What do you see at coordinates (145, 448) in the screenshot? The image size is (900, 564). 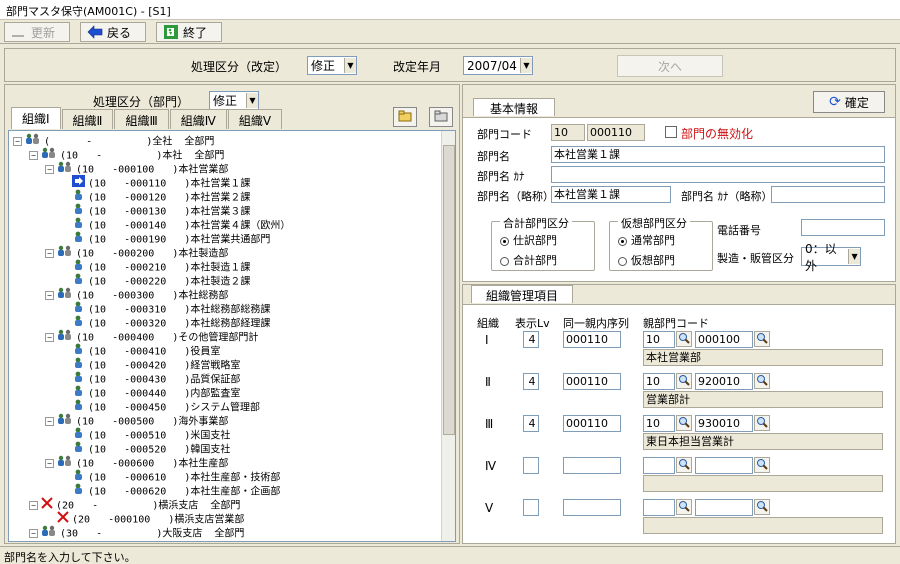 I see `tree-node: (10 -000520 )韓国支社` at bounding box center [145, 448].